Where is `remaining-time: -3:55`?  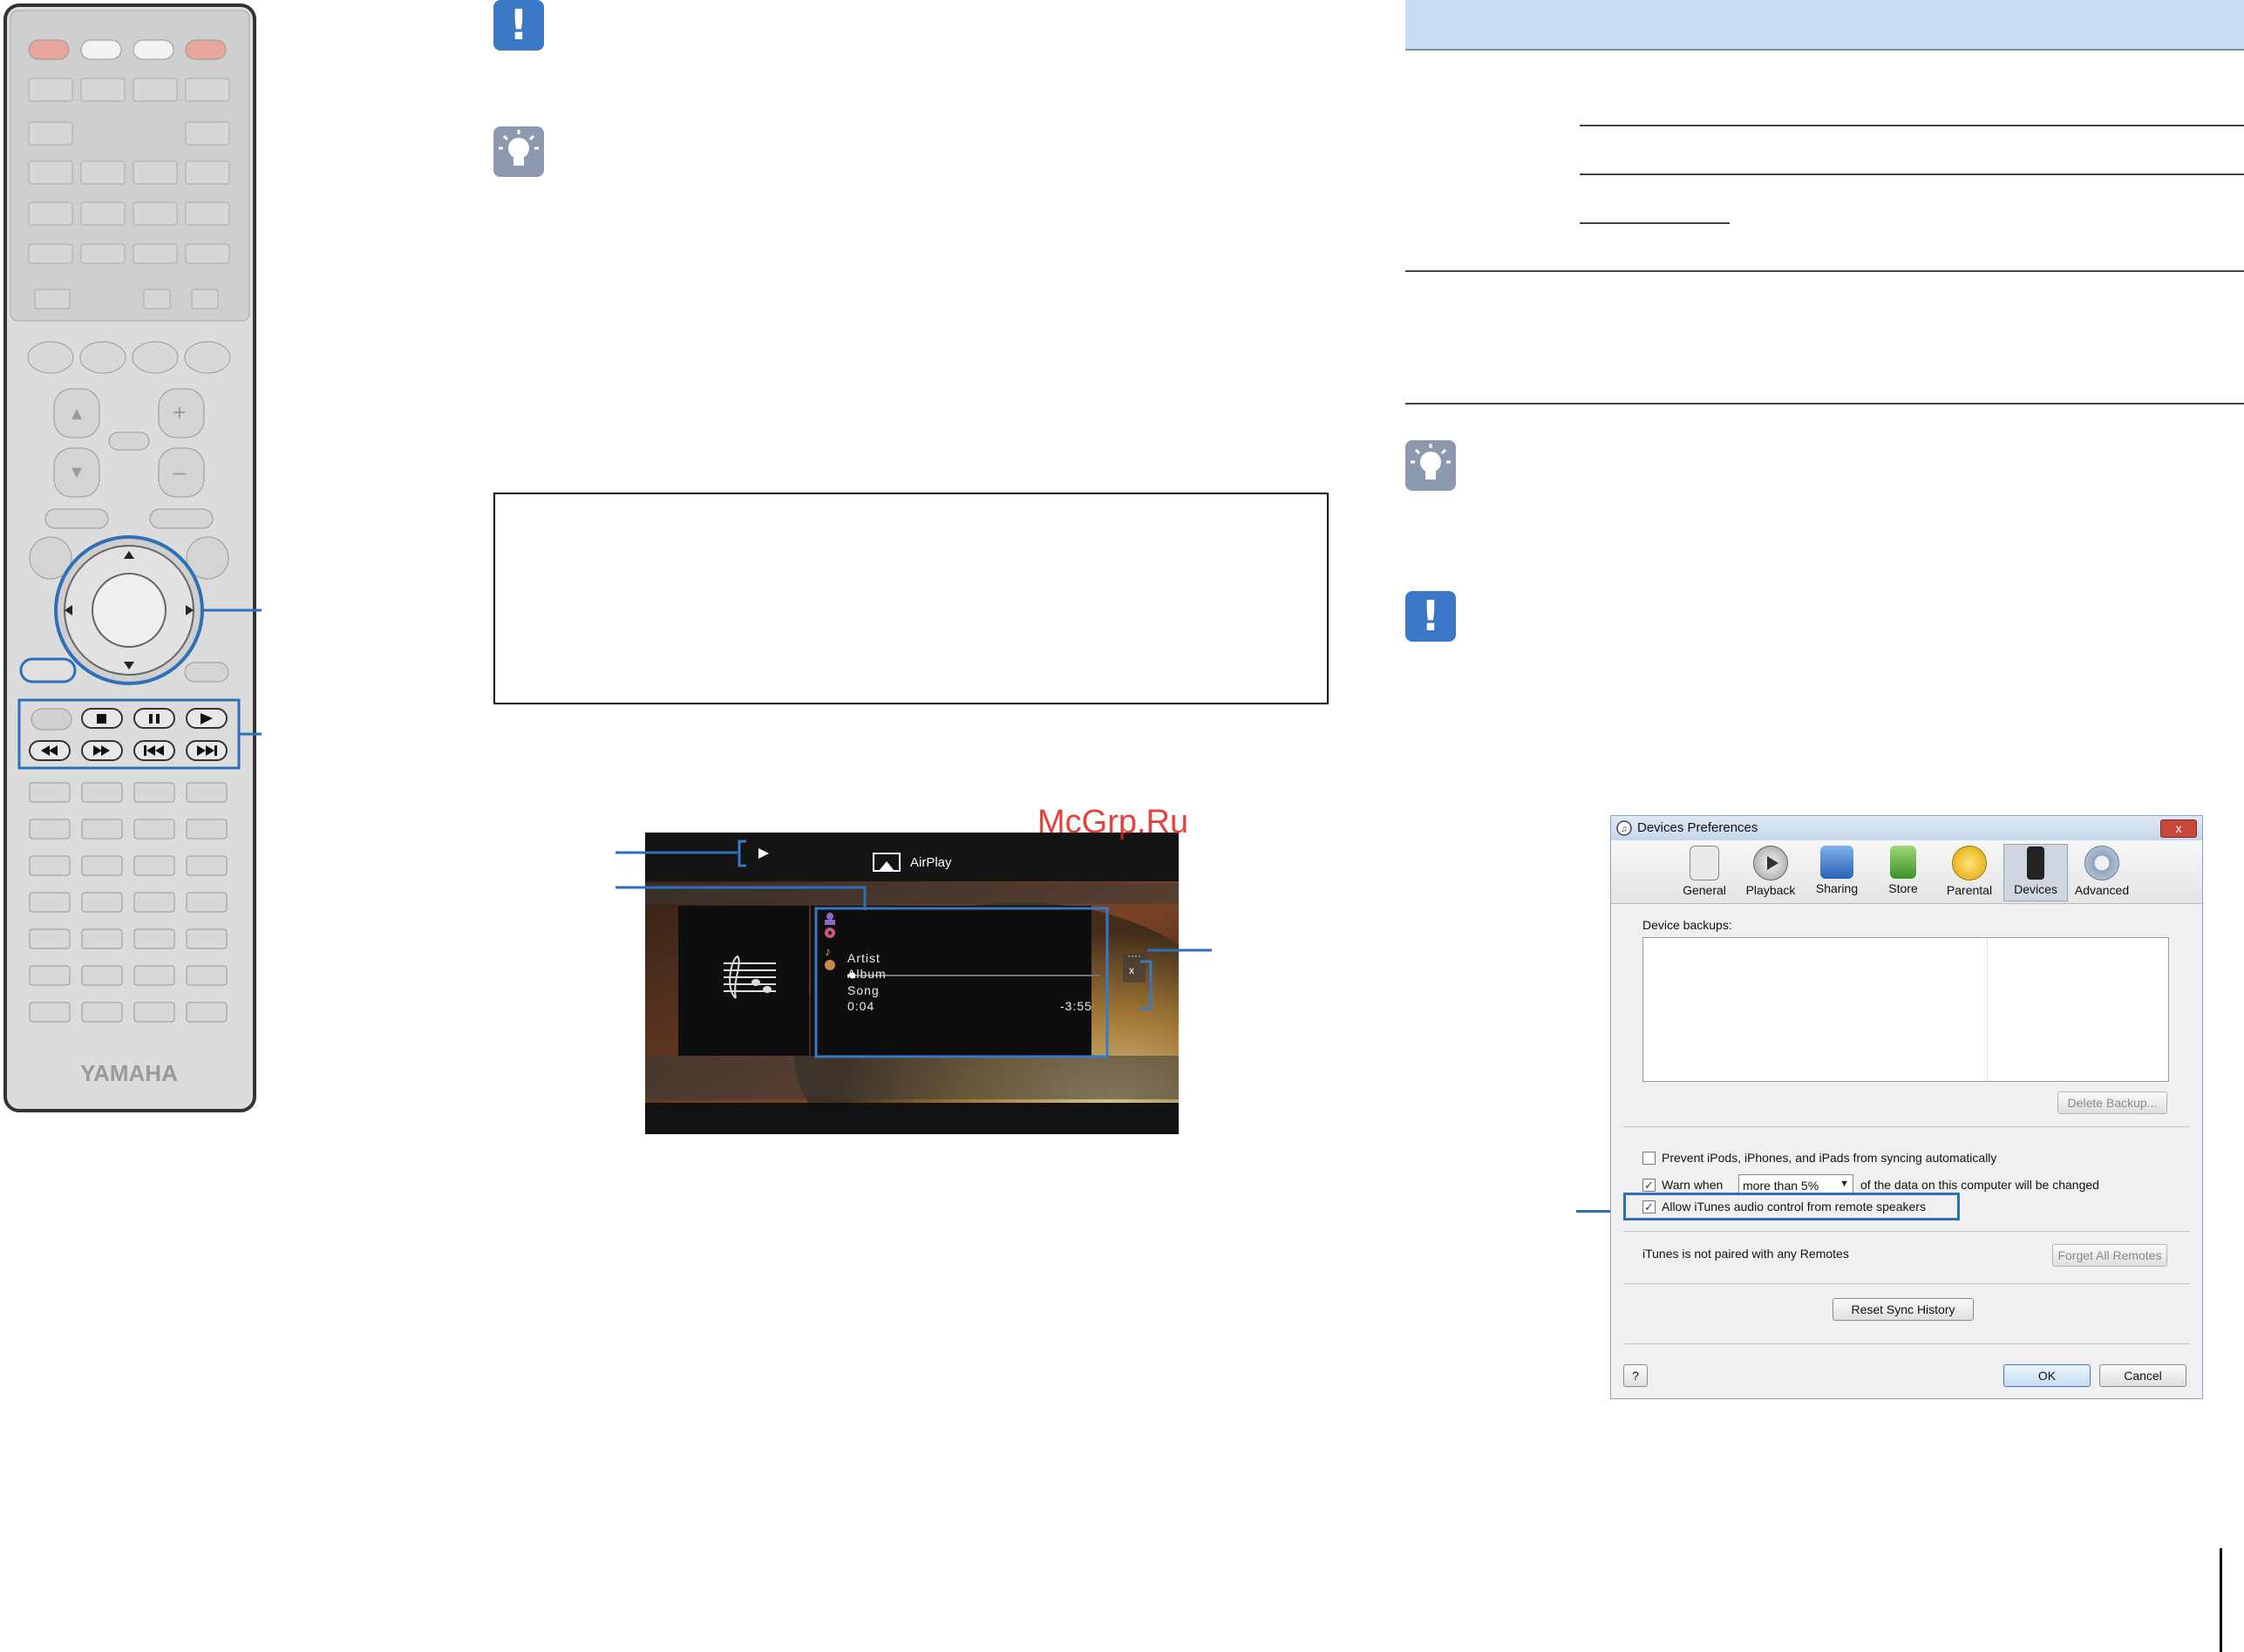
remaining-time: -3:55 is located at coordinates (1076, 1006).